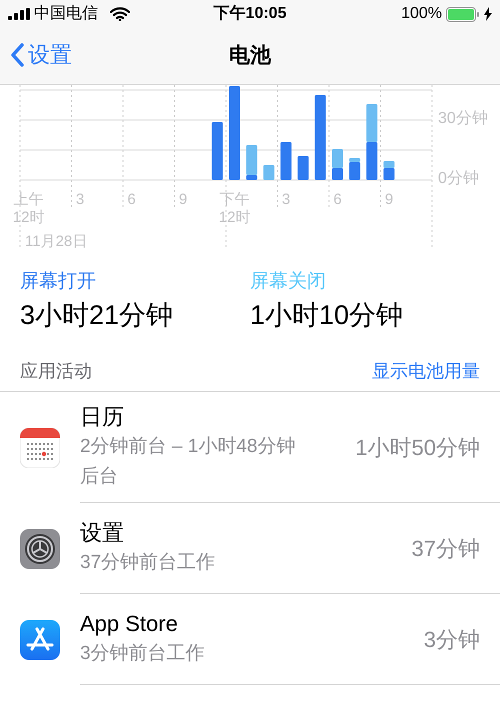  Describe the element at coordinates (102, 417) in the screenshot. I see `app-name: 日历` at that location.